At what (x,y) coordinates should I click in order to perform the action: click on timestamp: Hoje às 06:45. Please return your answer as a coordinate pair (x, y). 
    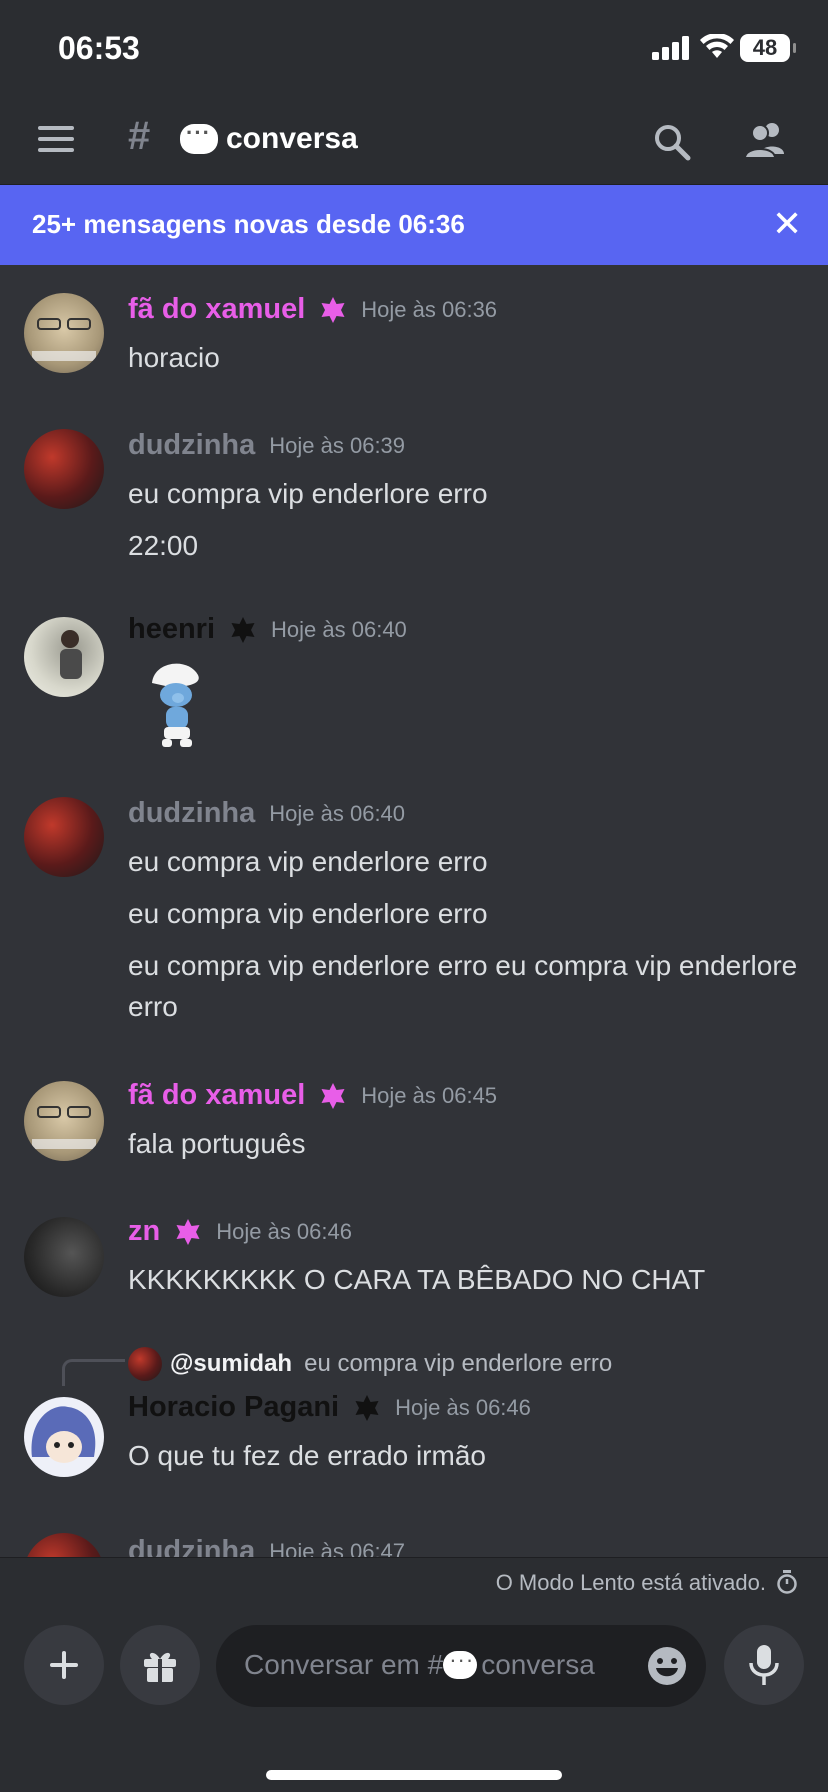
    Looking at the image, I should click on (429, 1095).